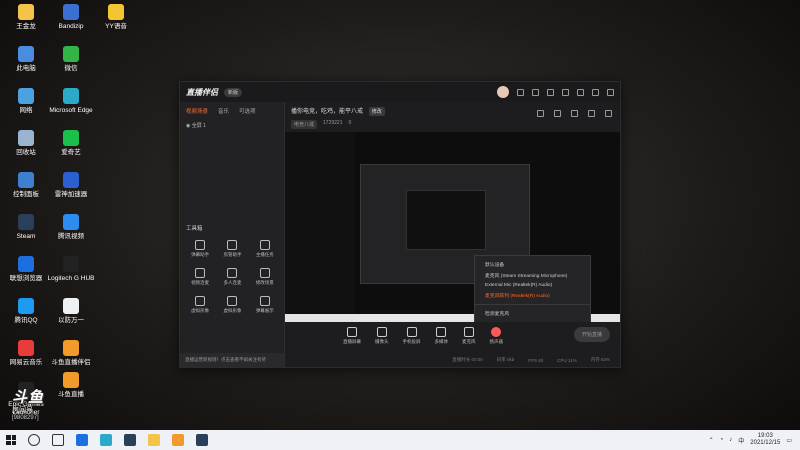 Image resolution: width=800 pixels, height=450 pixels. What do you see at coordinates (580, 92) in the screenshot?
I see `minimize-icon` at bounding box center [580, 92].